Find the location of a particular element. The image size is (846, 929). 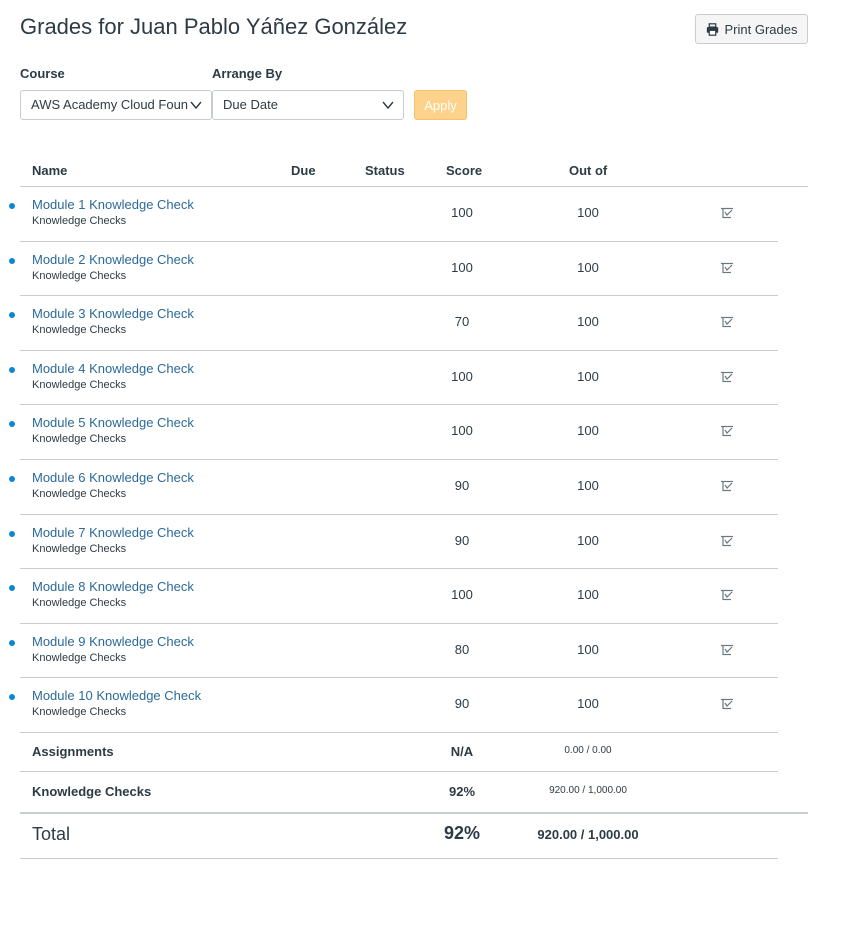

course-label: Course is located at coordinates (42, 73).